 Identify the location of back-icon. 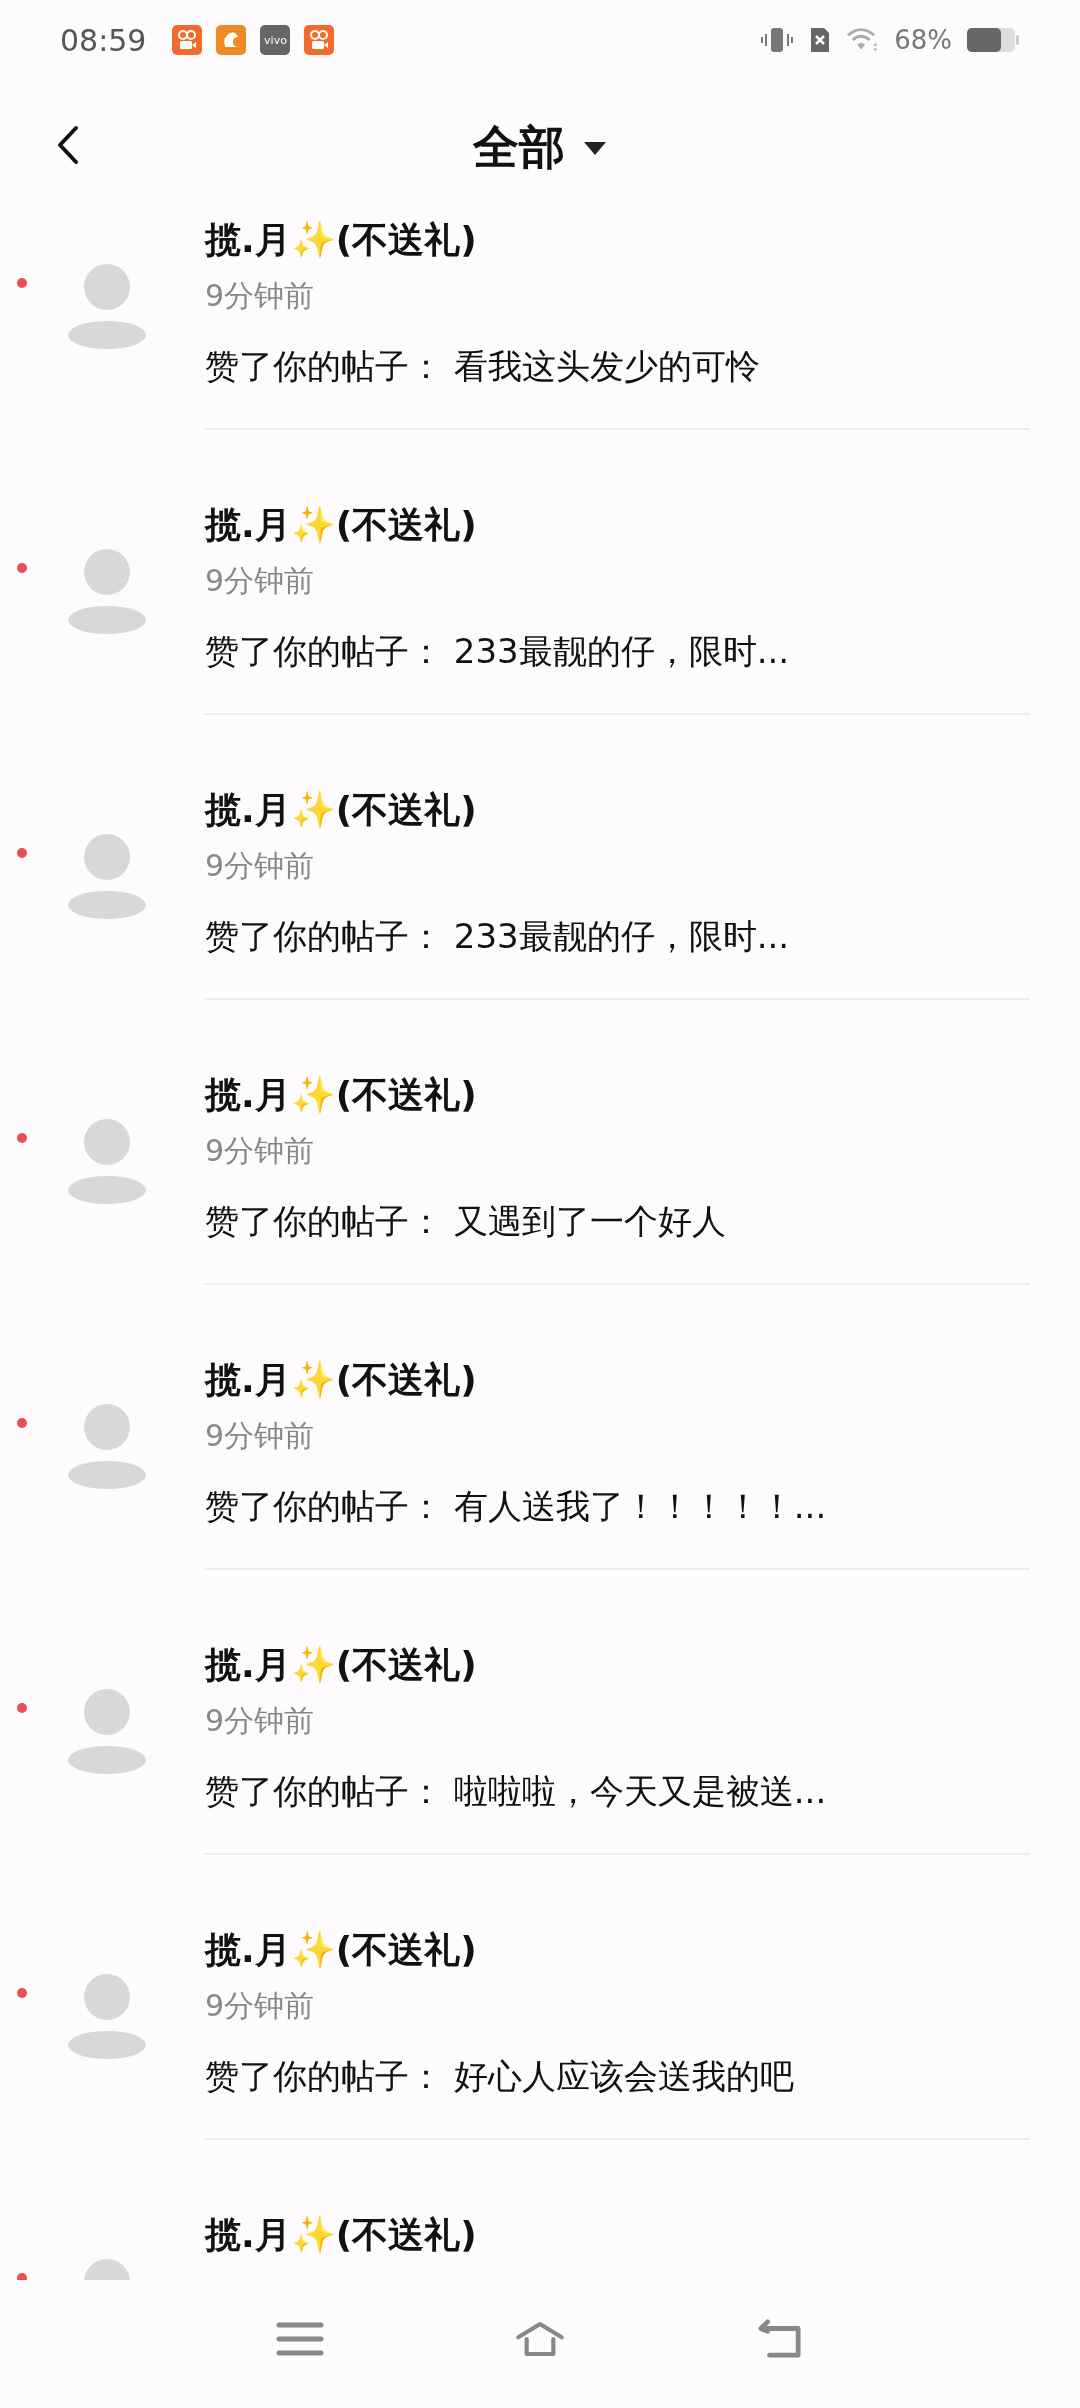
(68, 145).